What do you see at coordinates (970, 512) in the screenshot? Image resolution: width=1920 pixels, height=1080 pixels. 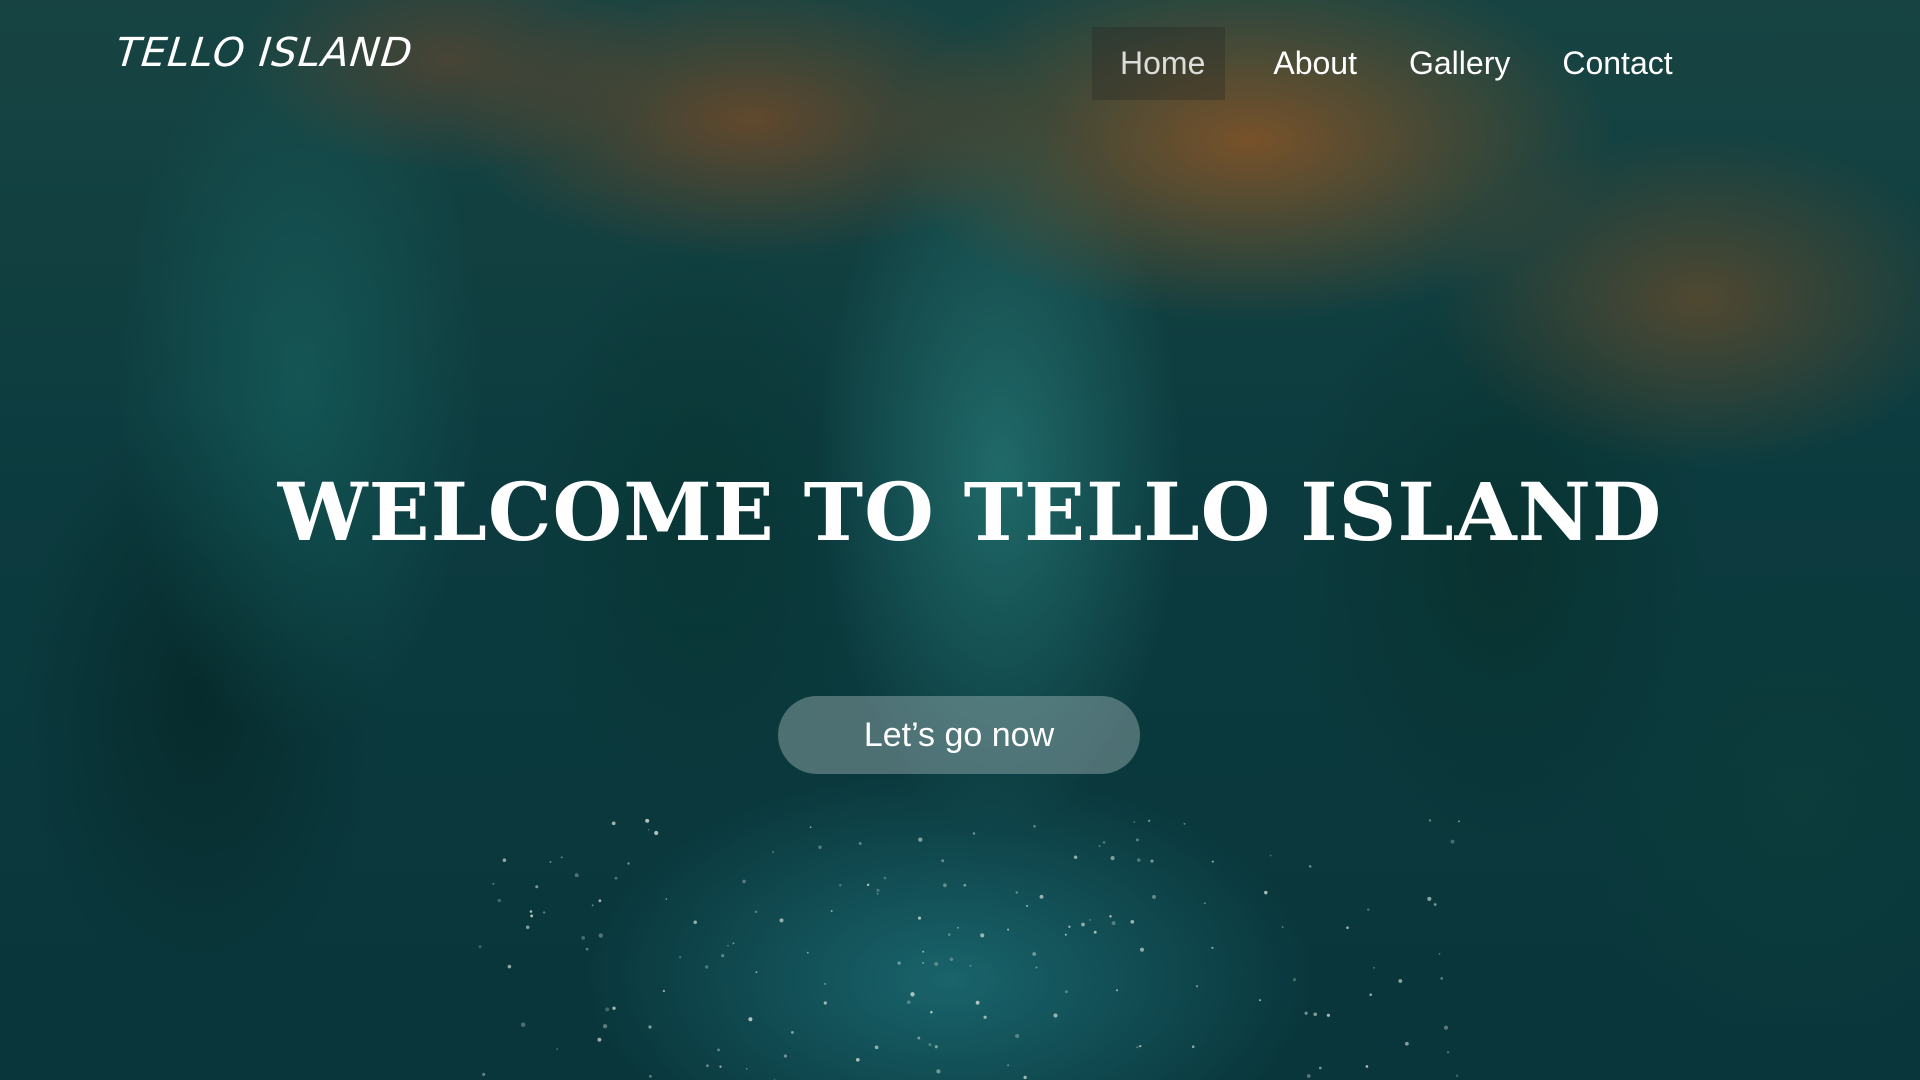 I see `hero-title: WELCOME TO TELLO ISLAND` at bounding box center [970, 512].